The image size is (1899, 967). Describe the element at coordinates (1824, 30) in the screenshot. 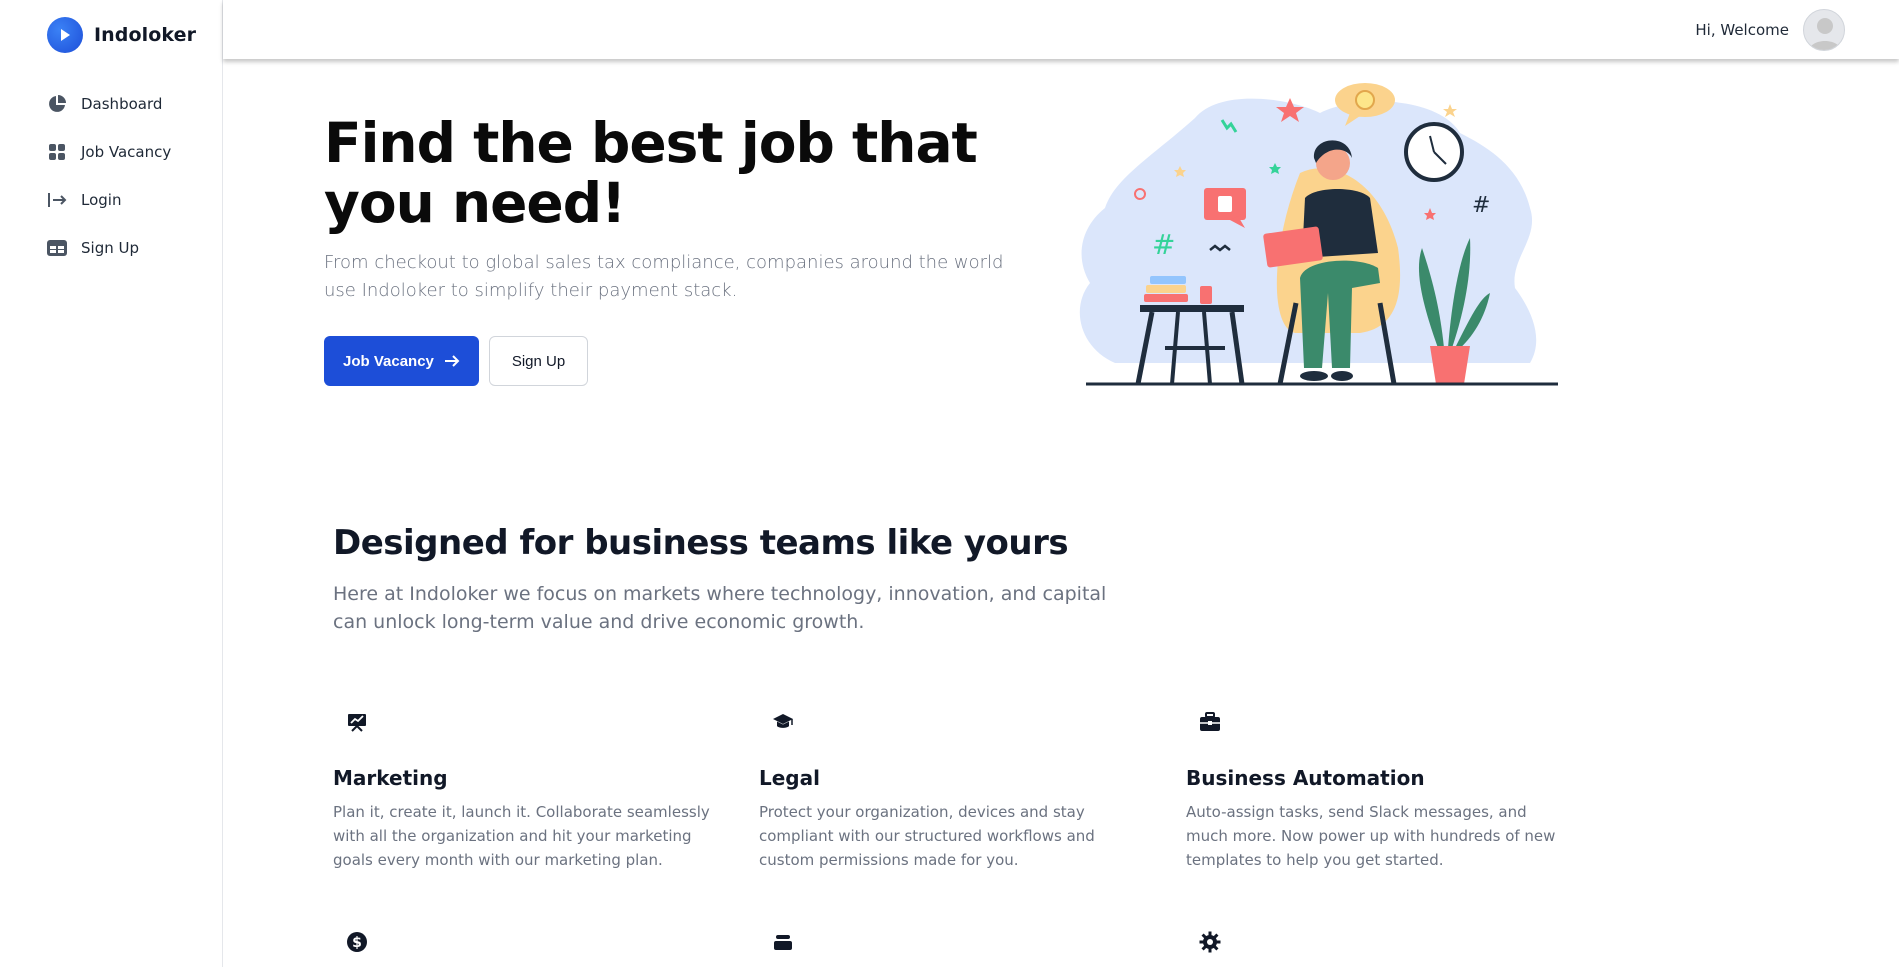

I see `user-avatar-icon` at that location.